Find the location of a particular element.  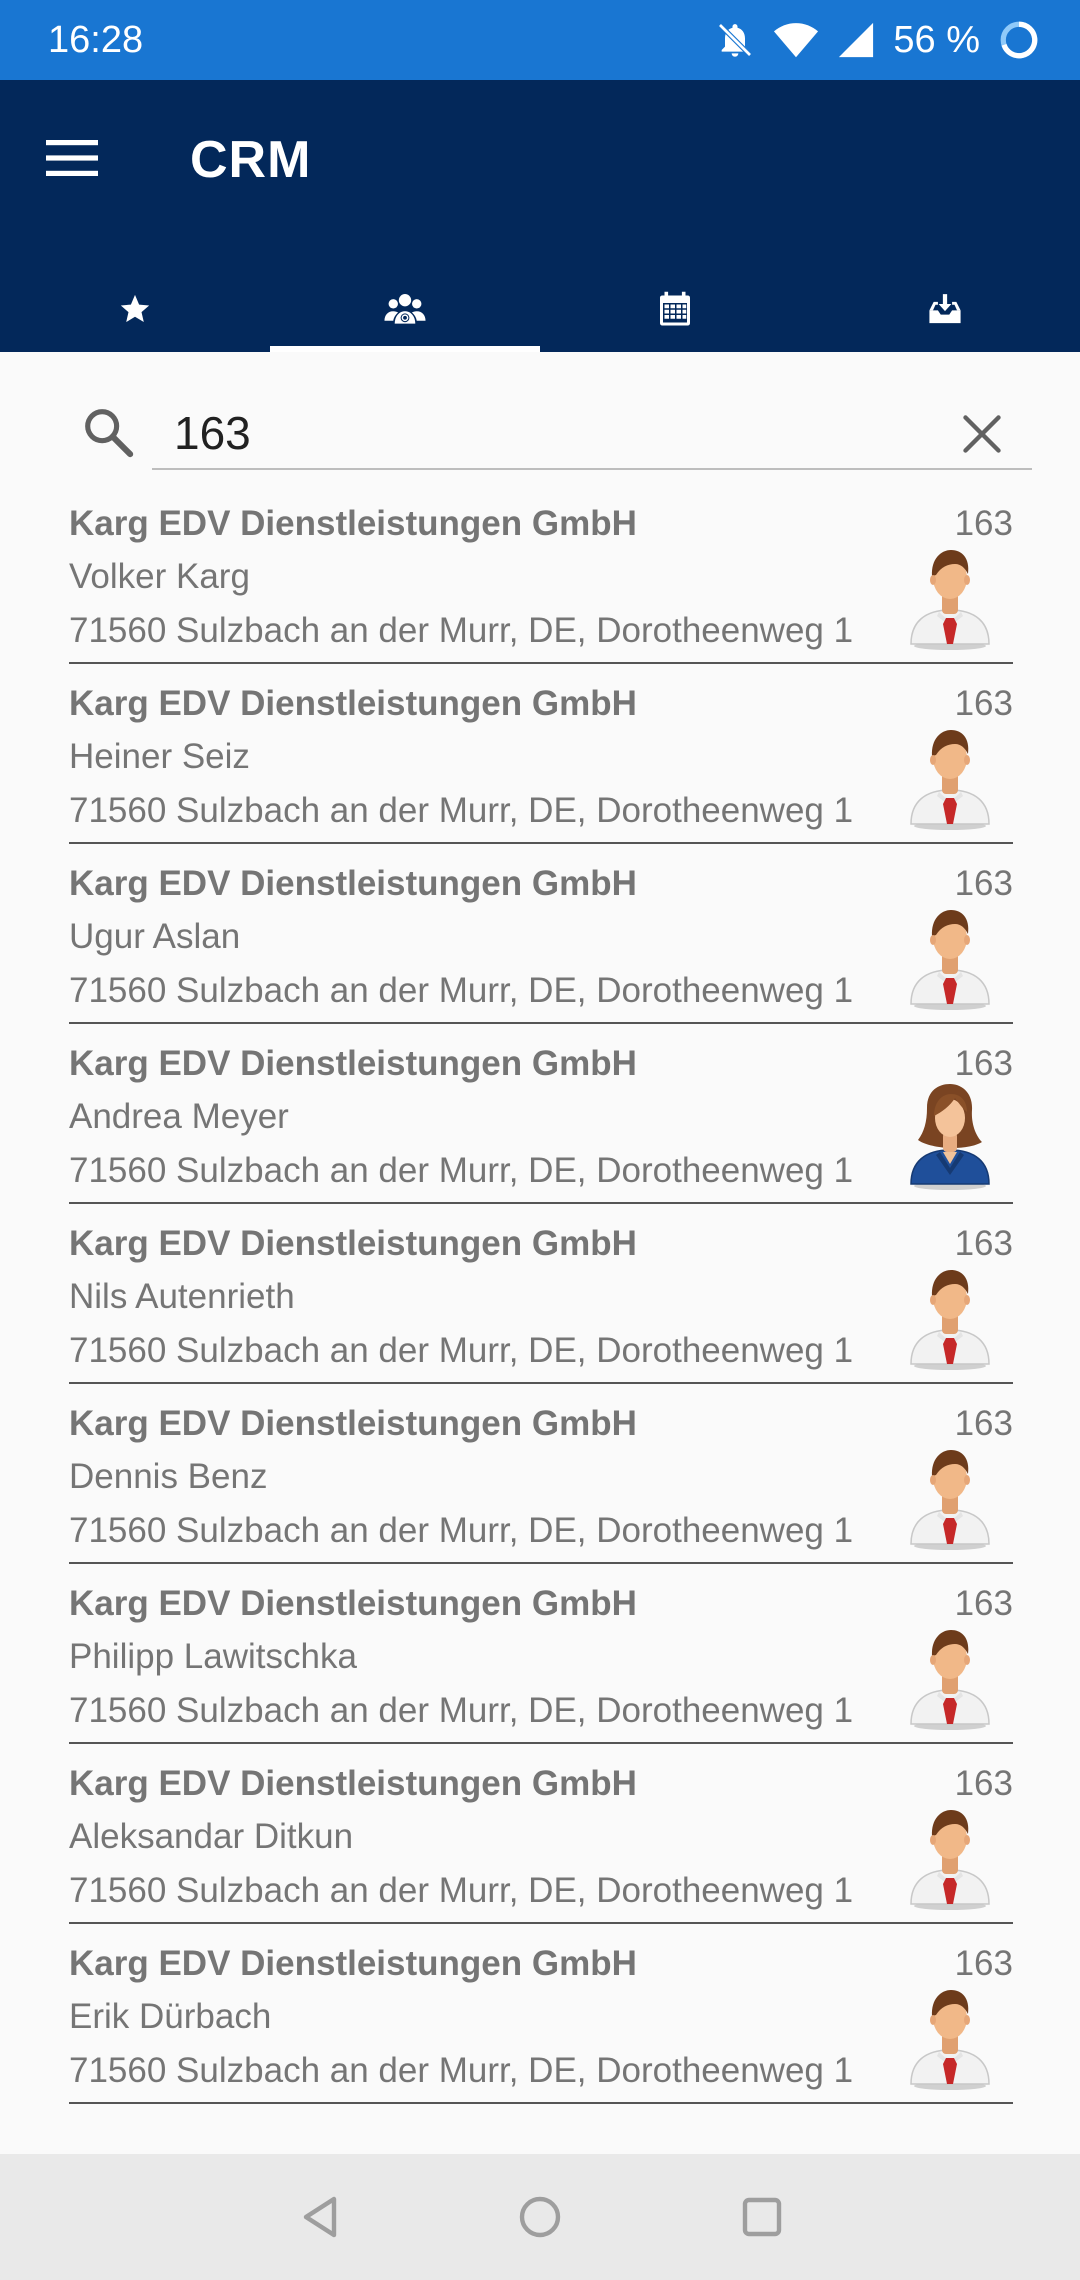

contact-name: Nils Autenrieth is located at coordinates (182, 1296).